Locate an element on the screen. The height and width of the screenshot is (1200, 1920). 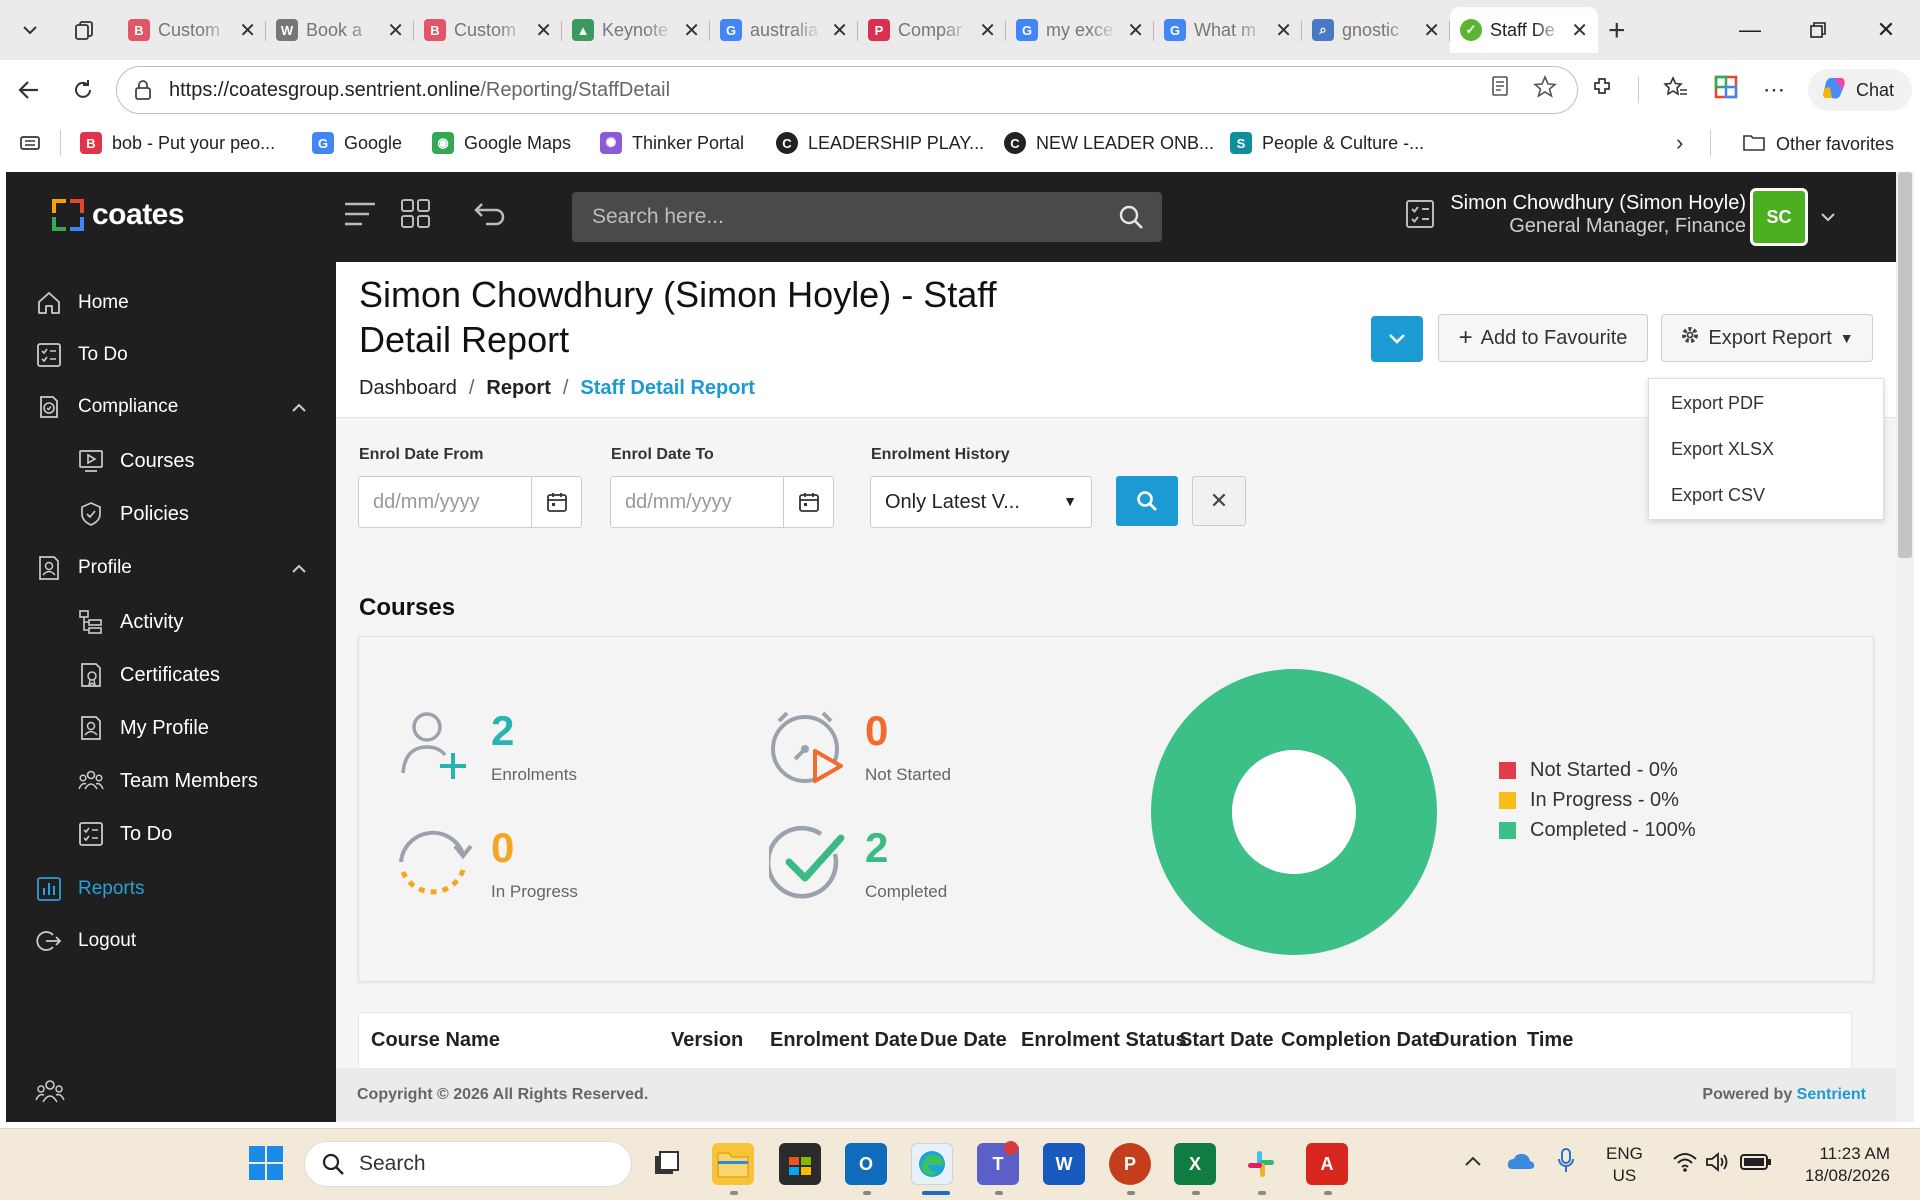
minimize-button: — is located at coordinates (1750, 30).